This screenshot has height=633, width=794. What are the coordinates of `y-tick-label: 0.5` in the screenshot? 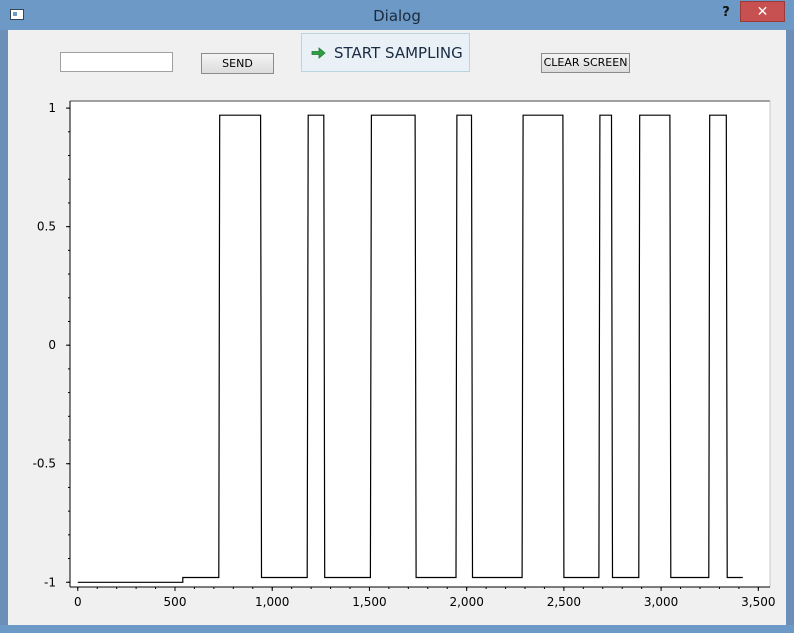 It's located at (46, 227).